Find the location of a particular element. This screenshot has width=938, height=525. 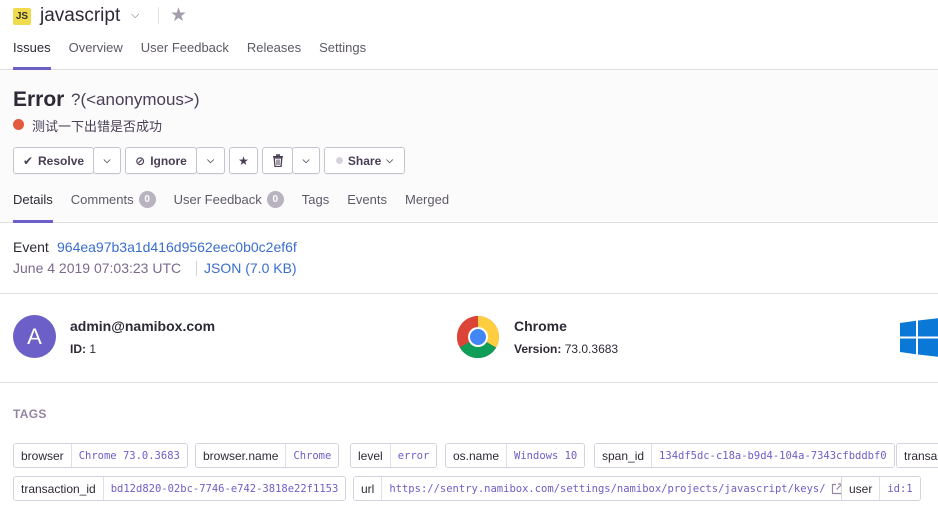

ignore-button: ⊘ Ignore is located at coordinates (161, 160).